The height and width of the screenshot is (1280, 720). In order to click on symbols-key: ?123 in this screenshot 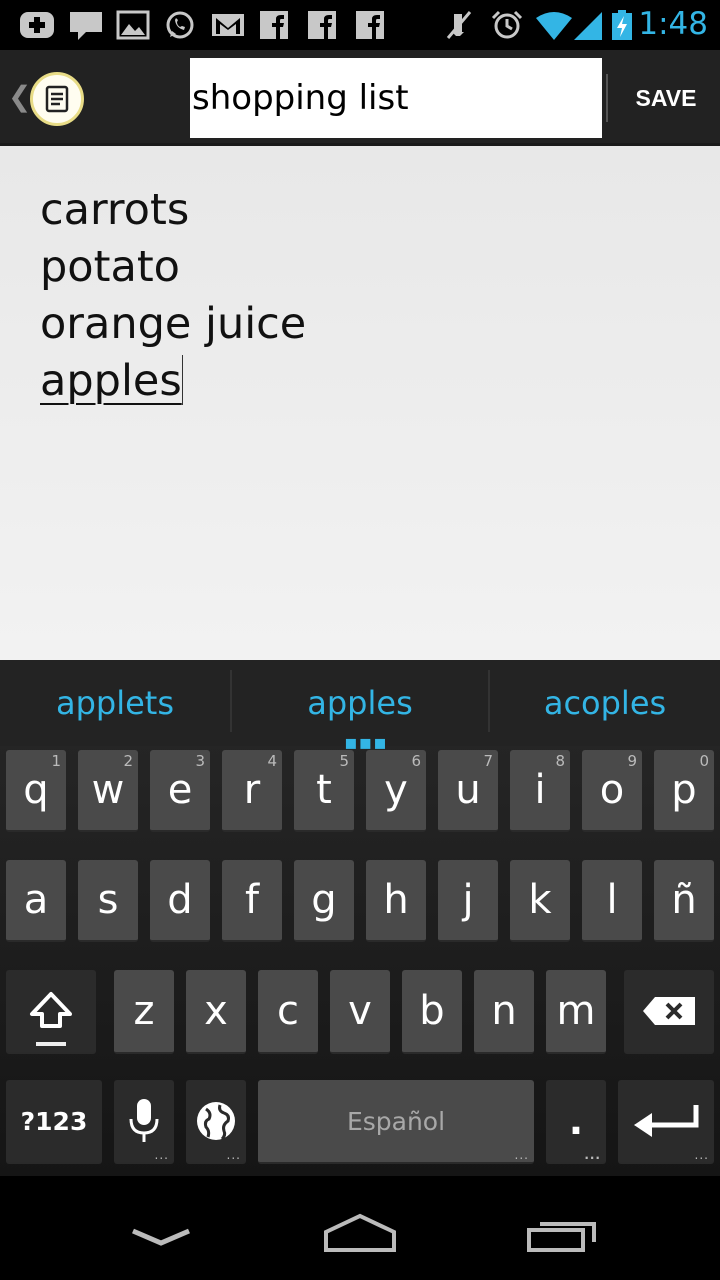, I will do `click(54, 1122)`.